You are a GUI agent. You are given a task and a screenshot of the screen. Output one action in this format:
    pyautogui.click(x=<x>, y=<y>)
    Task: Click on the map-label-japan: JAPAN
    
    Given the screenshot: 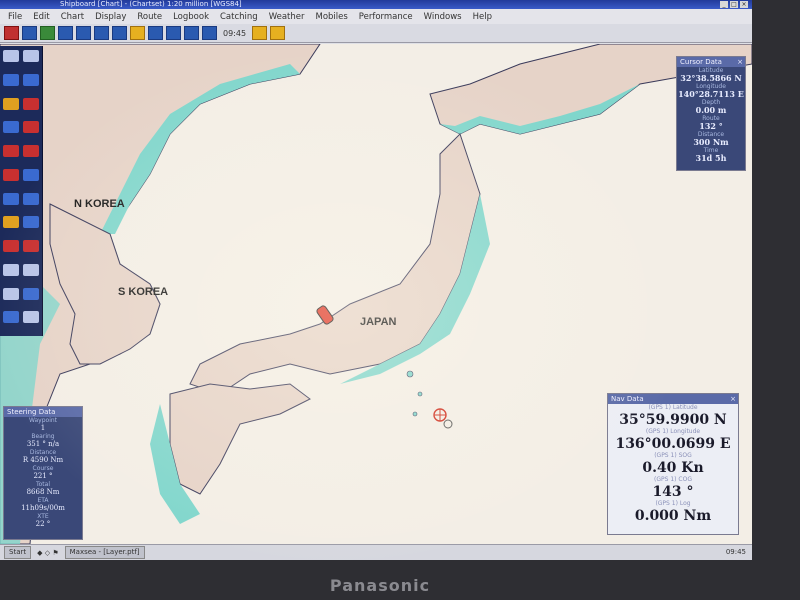 What is the action you would take?
    pyautogui.click(x=378, y=322)
    